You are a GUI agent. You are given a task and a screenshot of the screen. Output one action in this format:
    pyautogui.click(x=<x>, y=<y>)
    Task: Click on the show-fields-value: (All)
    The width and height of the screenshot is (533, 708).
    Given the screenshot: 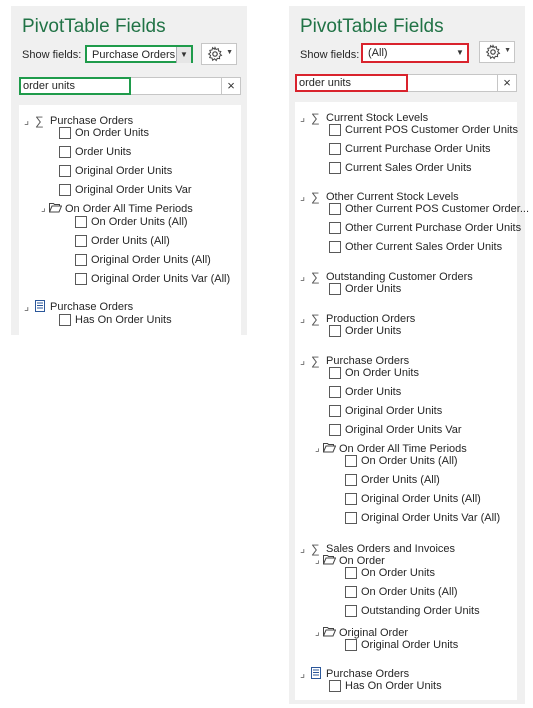 What is the action you would take?
    pyautogui.click(x=378, y=53)
    